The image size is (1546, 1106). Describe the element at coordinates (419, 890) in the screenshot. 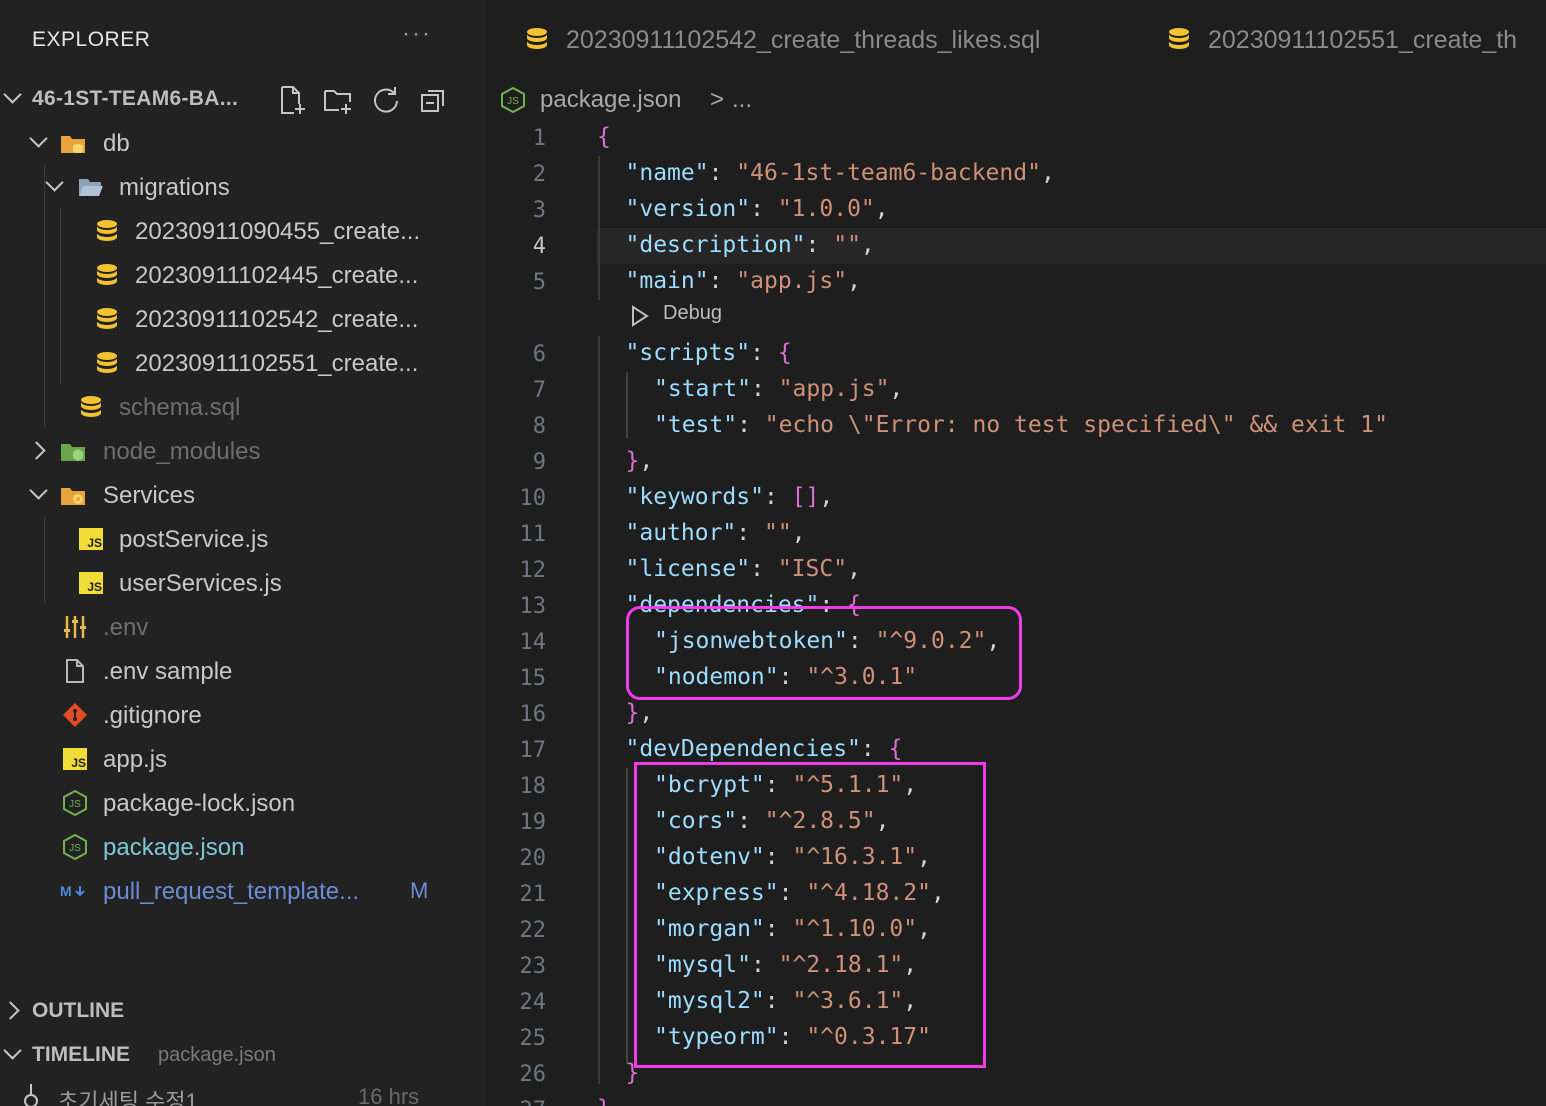

I see `git-modified-badge: M` at that location.